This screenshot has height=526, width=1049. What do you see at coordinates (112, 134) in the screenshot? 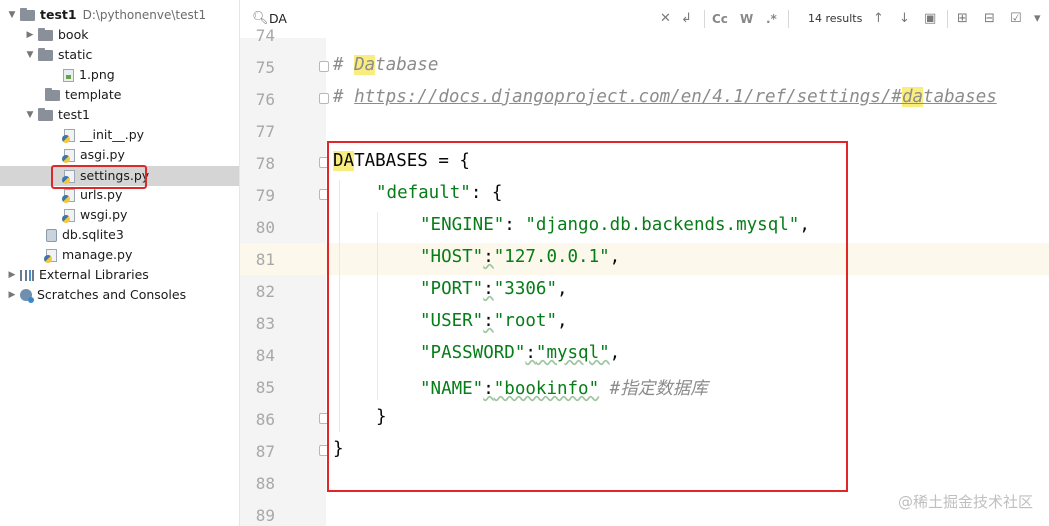
I see `tree-item-label: __init__.py` at bounding box center [112, 134].